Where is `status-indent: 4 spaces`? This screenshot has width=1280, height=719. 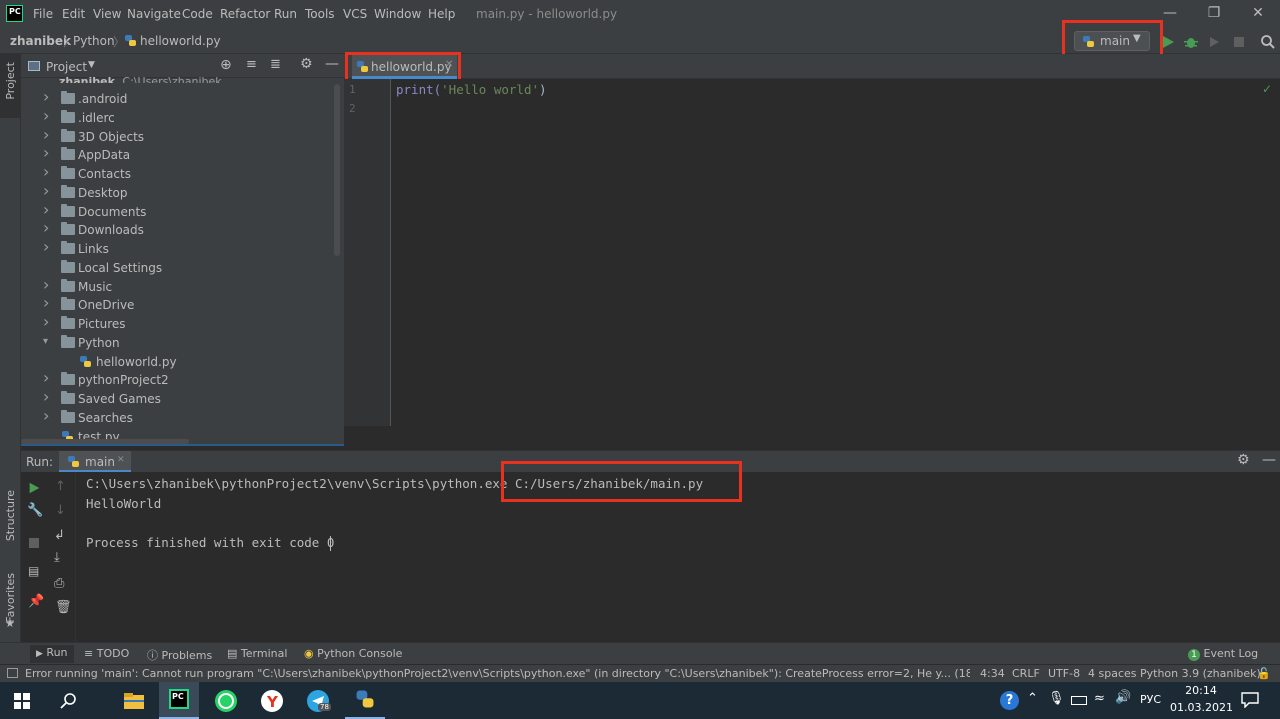 status-indent: 4 spaces is located at coordinates (1112, 673).